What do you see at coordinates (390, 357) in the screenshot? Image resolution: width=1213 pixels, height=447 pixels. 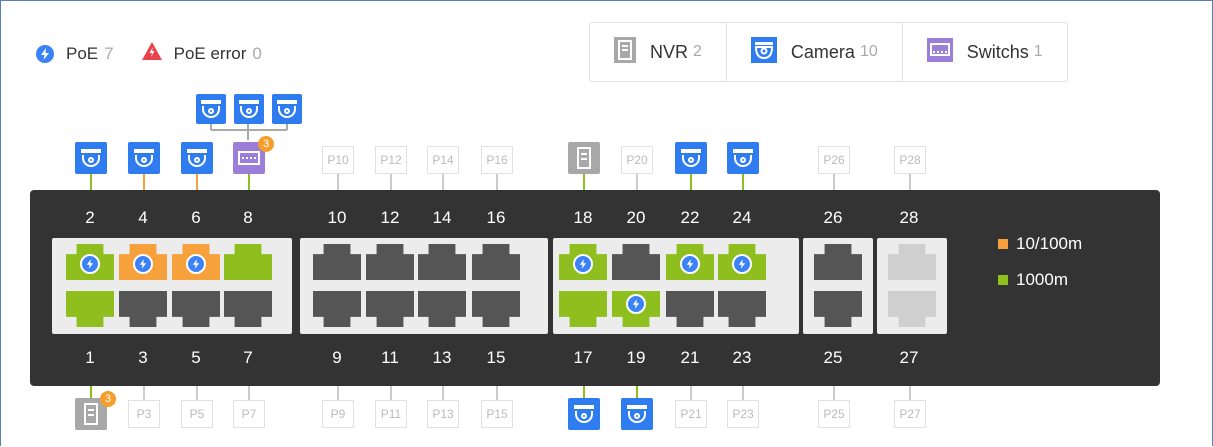 I see `port-number: 11` at bounding box center [390, 357].